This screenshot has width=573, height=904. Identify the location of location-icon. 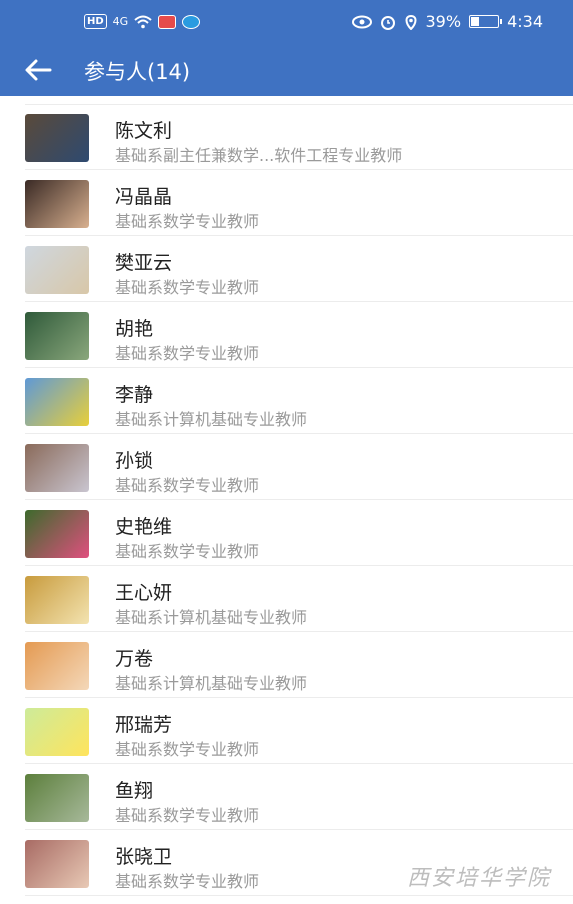
(410, 22).